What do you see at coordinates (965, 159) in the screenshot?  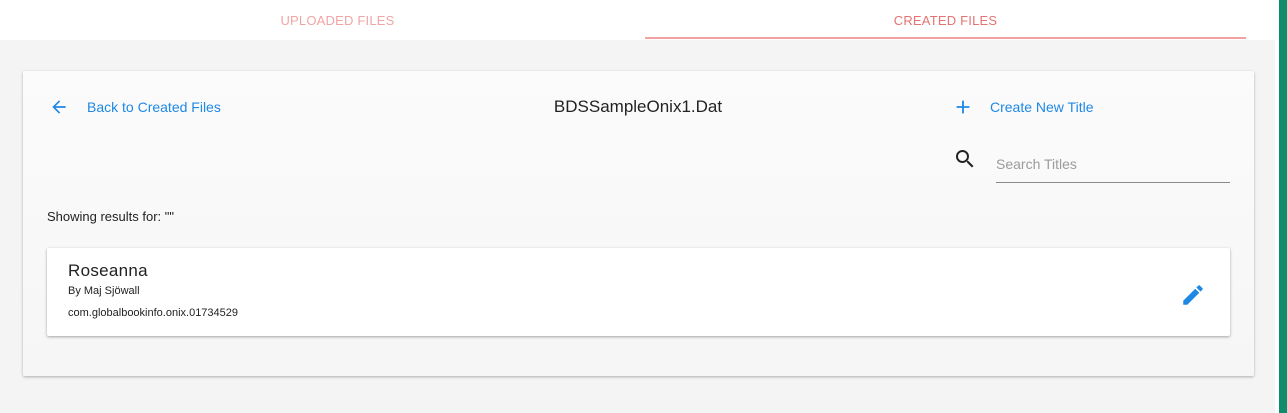 I see `search-icon` at bounding box center [965, 159].